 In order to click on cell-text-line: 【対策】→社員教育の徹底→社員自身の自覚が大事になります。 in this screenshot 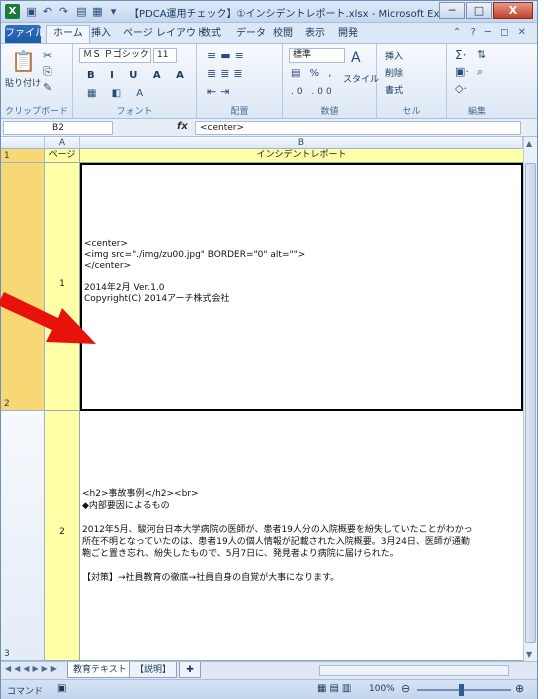, I will do `click(211, 578)`.